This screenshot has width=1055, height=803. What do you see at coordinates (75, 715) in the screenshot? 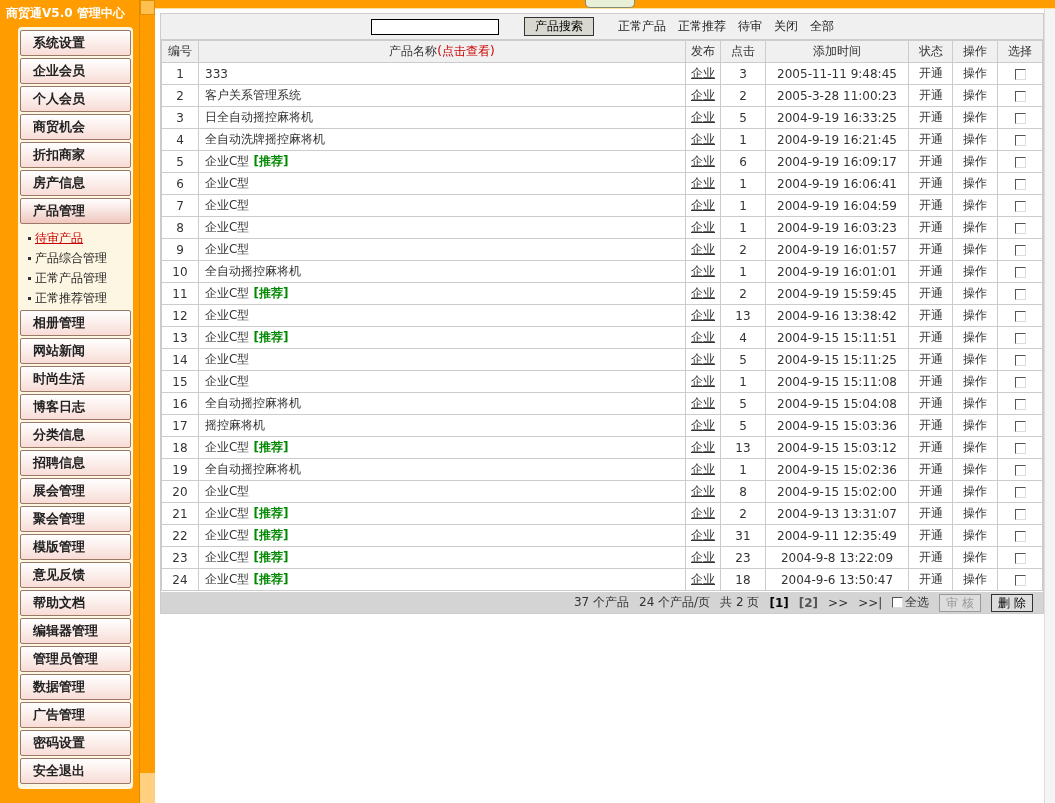
I see `menu-button: 广告管理` at bounding box center [75, 715].